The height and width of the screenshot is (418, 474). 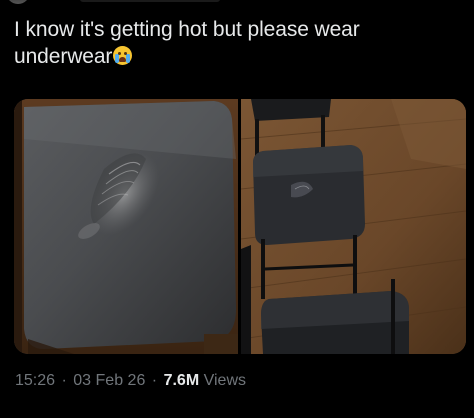 What do you see at coordinates (18, 2) in the screenshot?
I see `avatar` at bounding box center [18, 2].